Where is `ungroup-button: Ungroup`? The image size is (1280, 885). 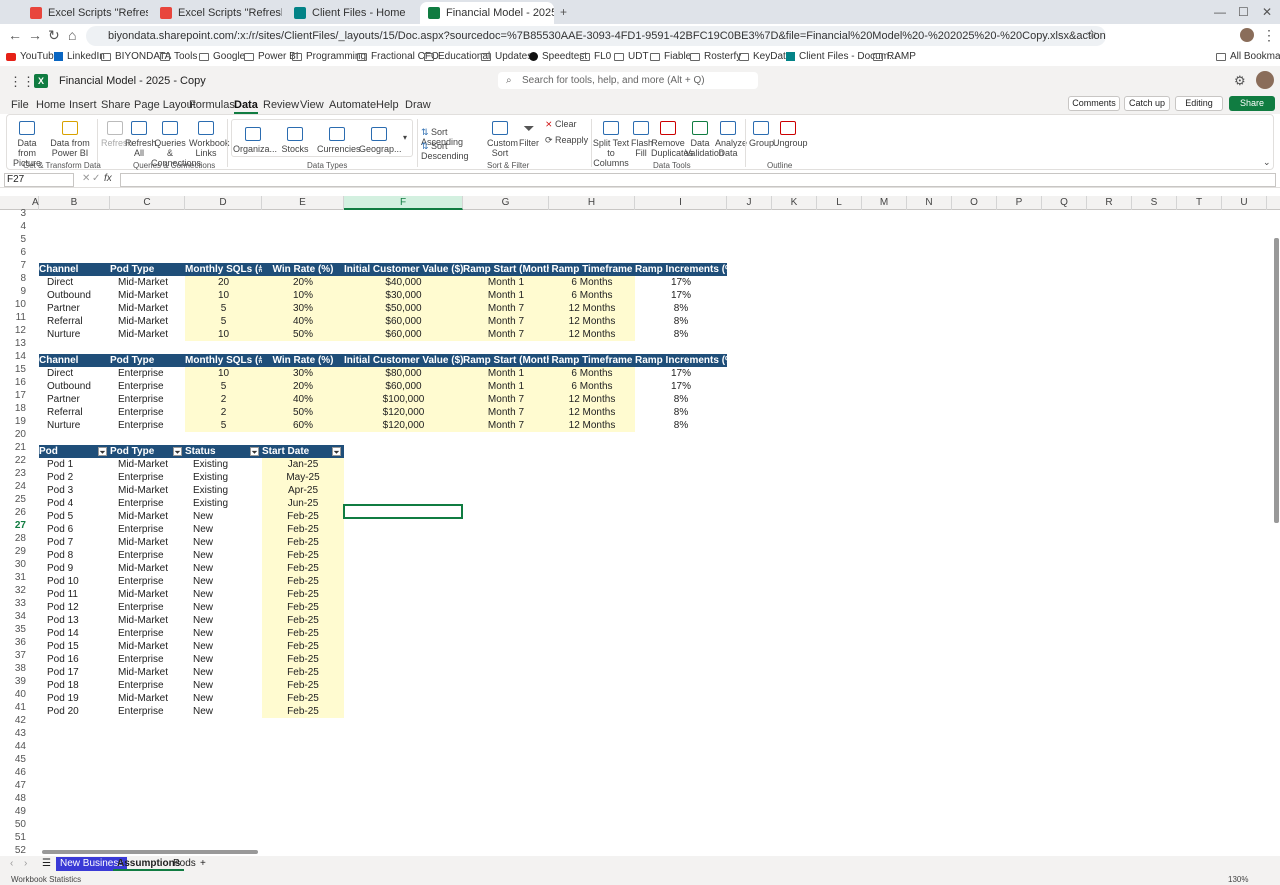
ungroup-button: Ungroup is located at coordinates (790, 134).